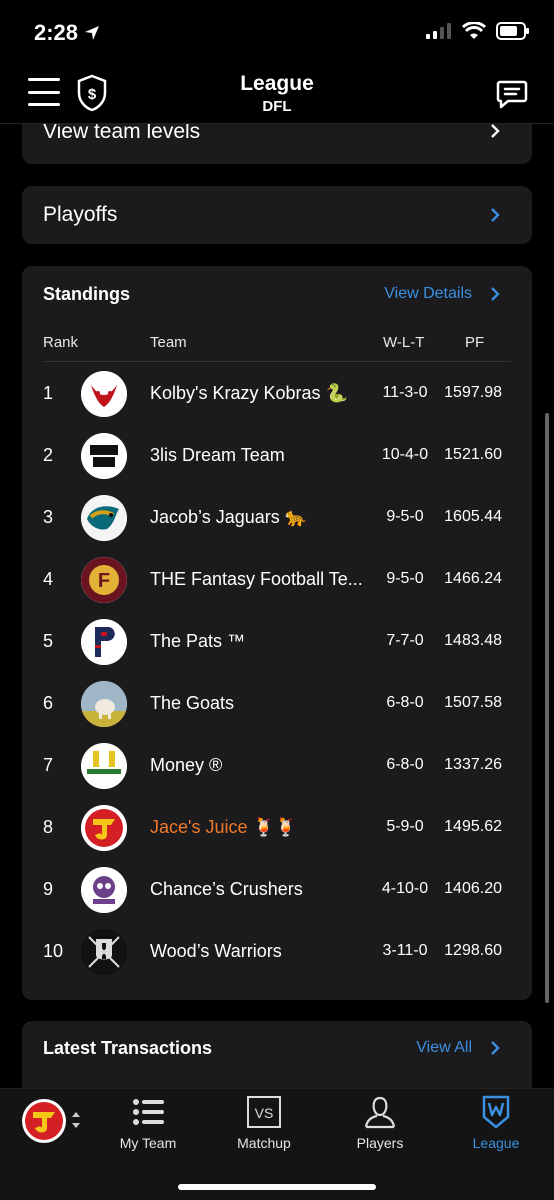 This screenshot has height=1200, width=554. Describe the element at coordinates (473, 454) in the screenshot. I see `points-for: 1521.60` at that location.